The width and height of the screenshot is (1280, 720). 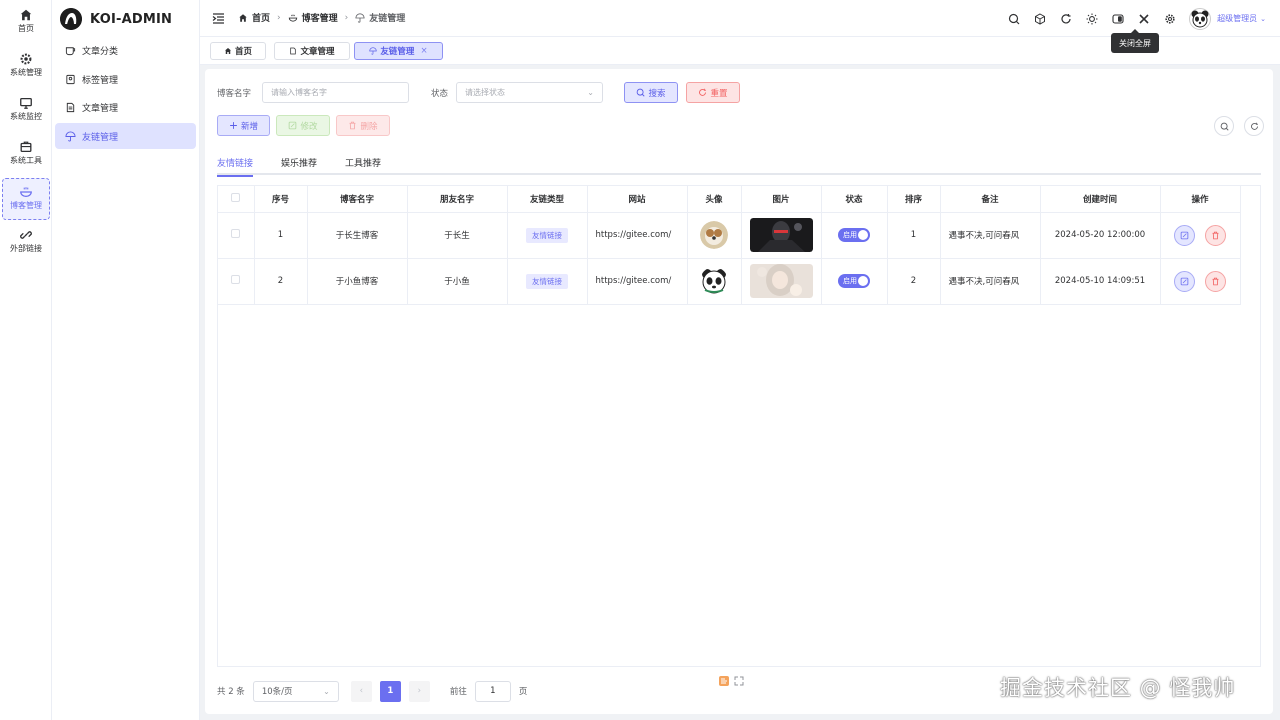 I want to click on page-size-select: 10条/页 ⌄, so click(x=295, y=691).